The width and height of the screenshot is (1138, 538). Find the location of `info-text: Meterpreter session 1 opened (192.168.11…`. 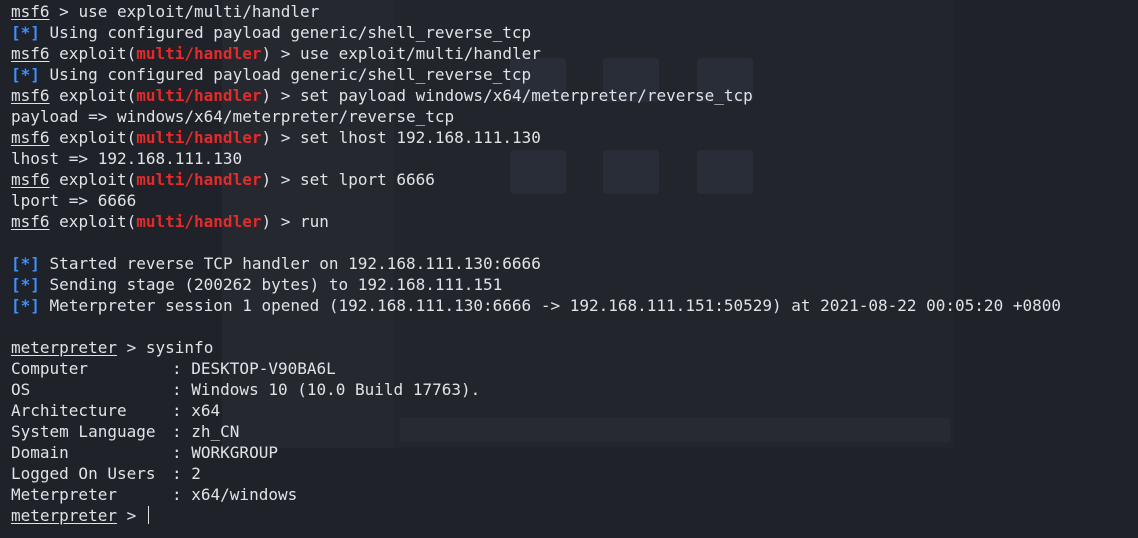

info-text: Meterpreter session 1 opened (192.168.11… is located at coordinates (555, 305).